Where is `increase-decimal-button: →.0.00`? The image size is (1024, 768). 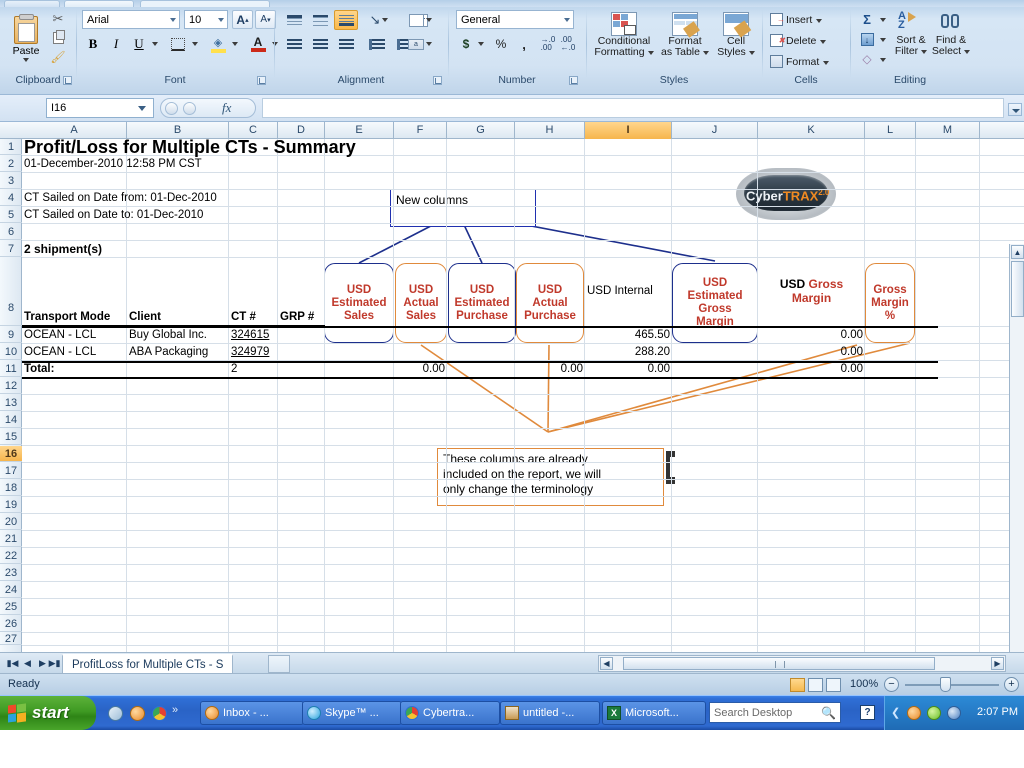
increase-decimal-button: →.0.00 is located at coordinates (548, 44).